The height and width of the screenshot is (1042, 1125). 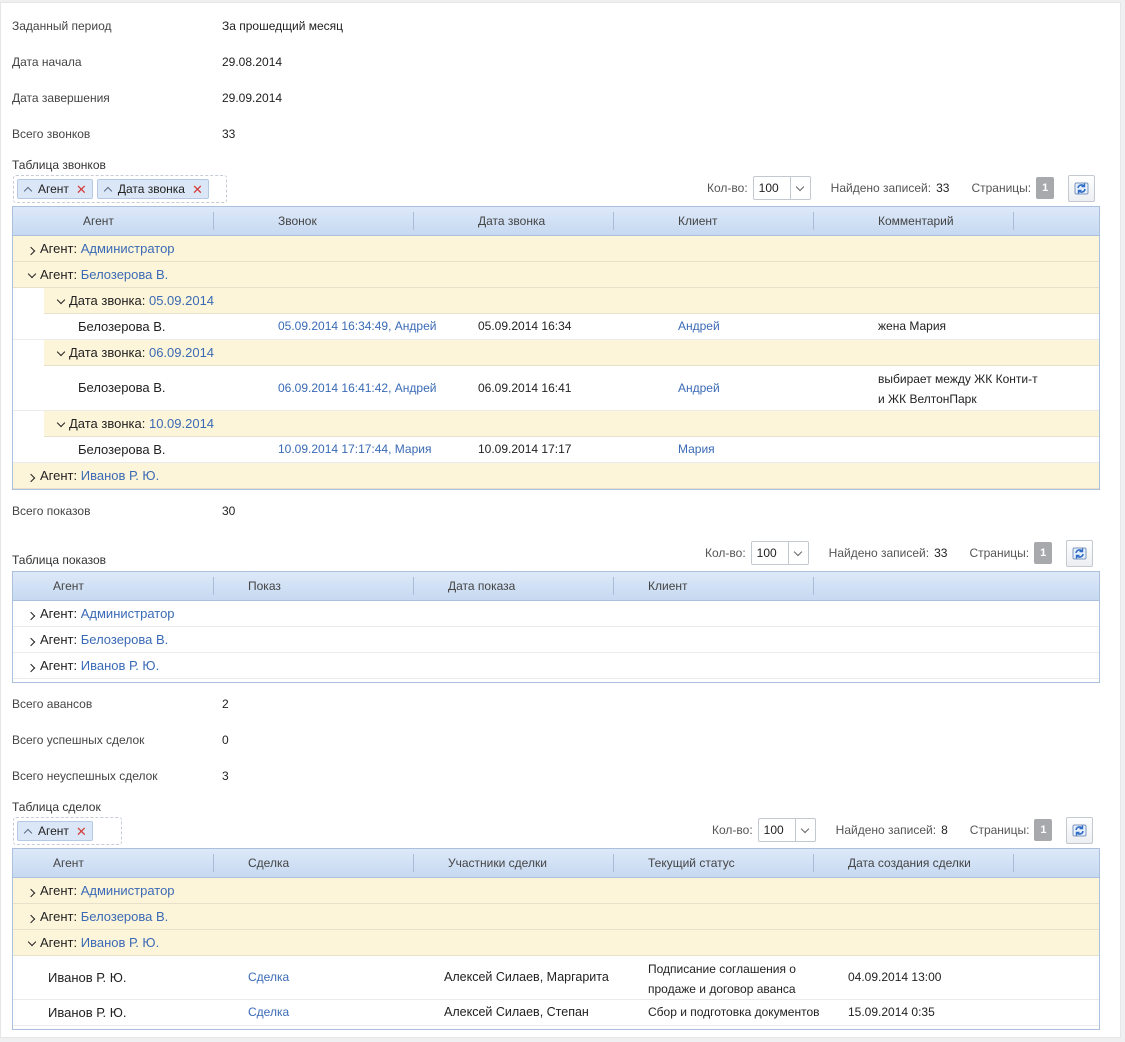 What do you see at coordinates (59, 560) in the screenshot?
I see `shows-table-title: Таблица показов` at bounding box center [59, 560].